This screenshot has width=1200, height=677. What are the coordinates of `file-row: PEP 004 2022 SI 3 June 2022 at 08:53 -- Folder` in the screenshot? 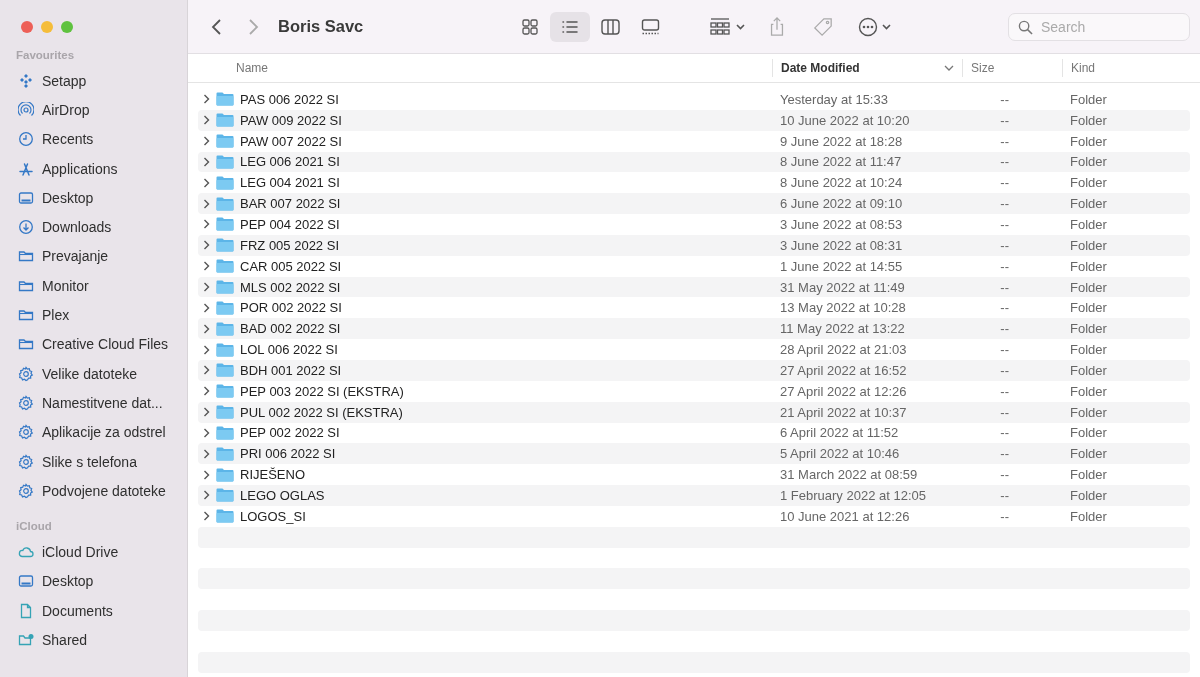 It's located at (694, 224).